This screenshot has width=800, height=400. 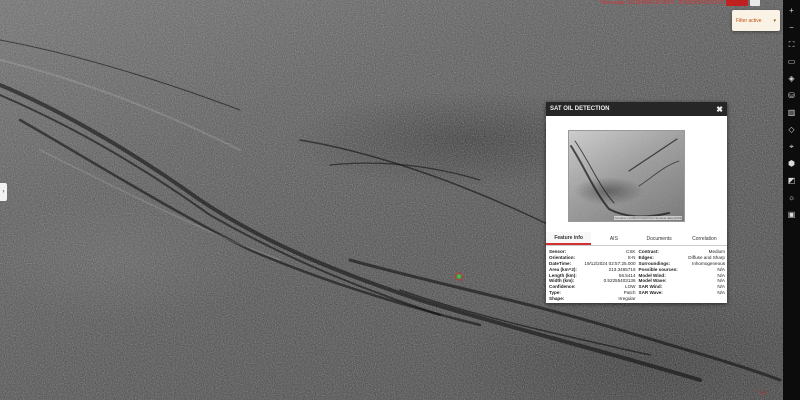 I want to click on contrast-icon: ◩, so click(x=791, y=180).